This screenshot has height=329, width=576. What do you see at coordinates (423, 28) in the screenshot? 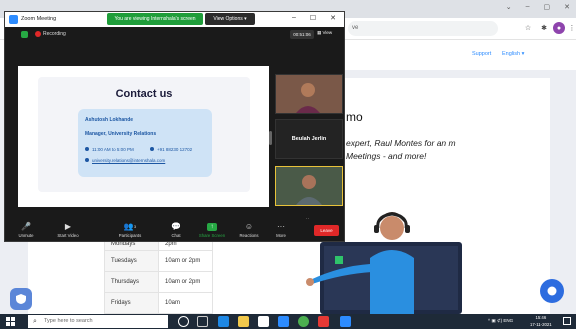
I see `address-bar: ve` at bounding box center [423, 28].